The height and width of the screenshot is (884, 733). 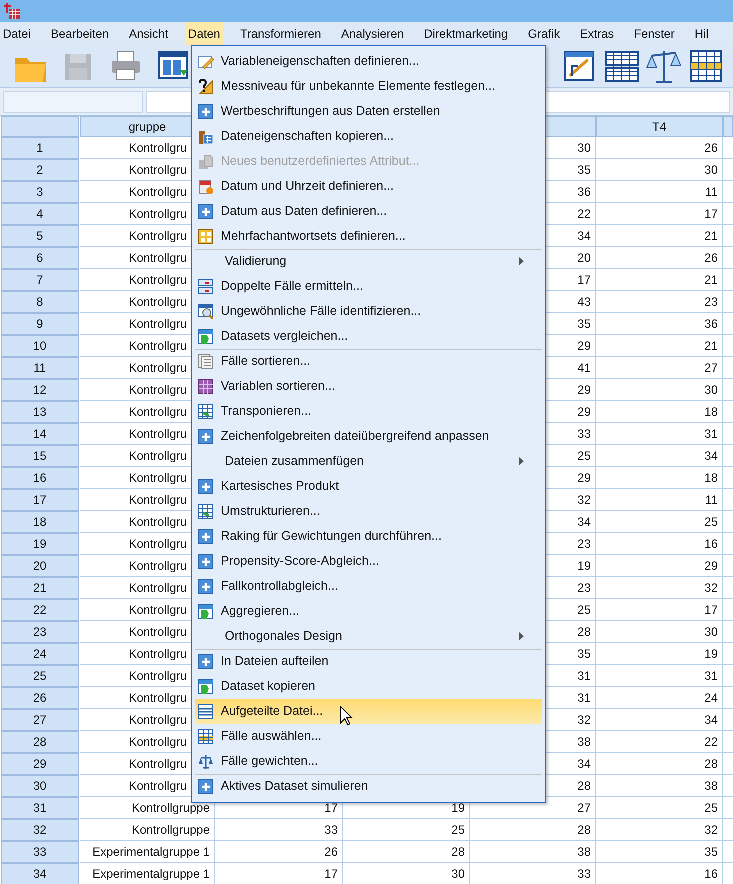 I want to click on row-number: 19, so click(x=40, y=544).